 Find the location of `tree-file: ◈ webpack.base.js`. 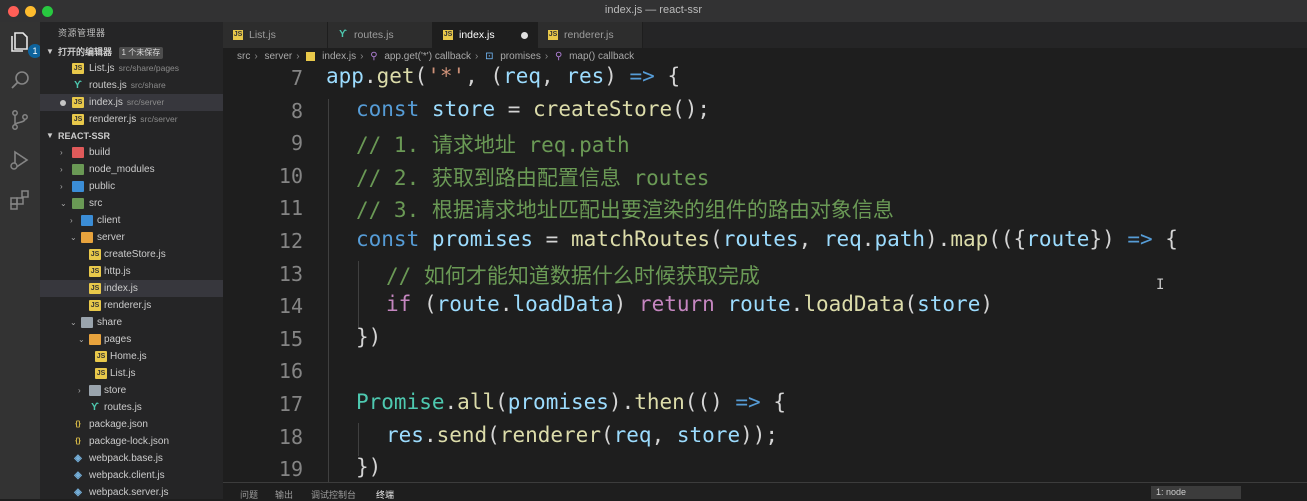

tree-file: ◈ webpack.base.js is located at coordinates (131, 458).